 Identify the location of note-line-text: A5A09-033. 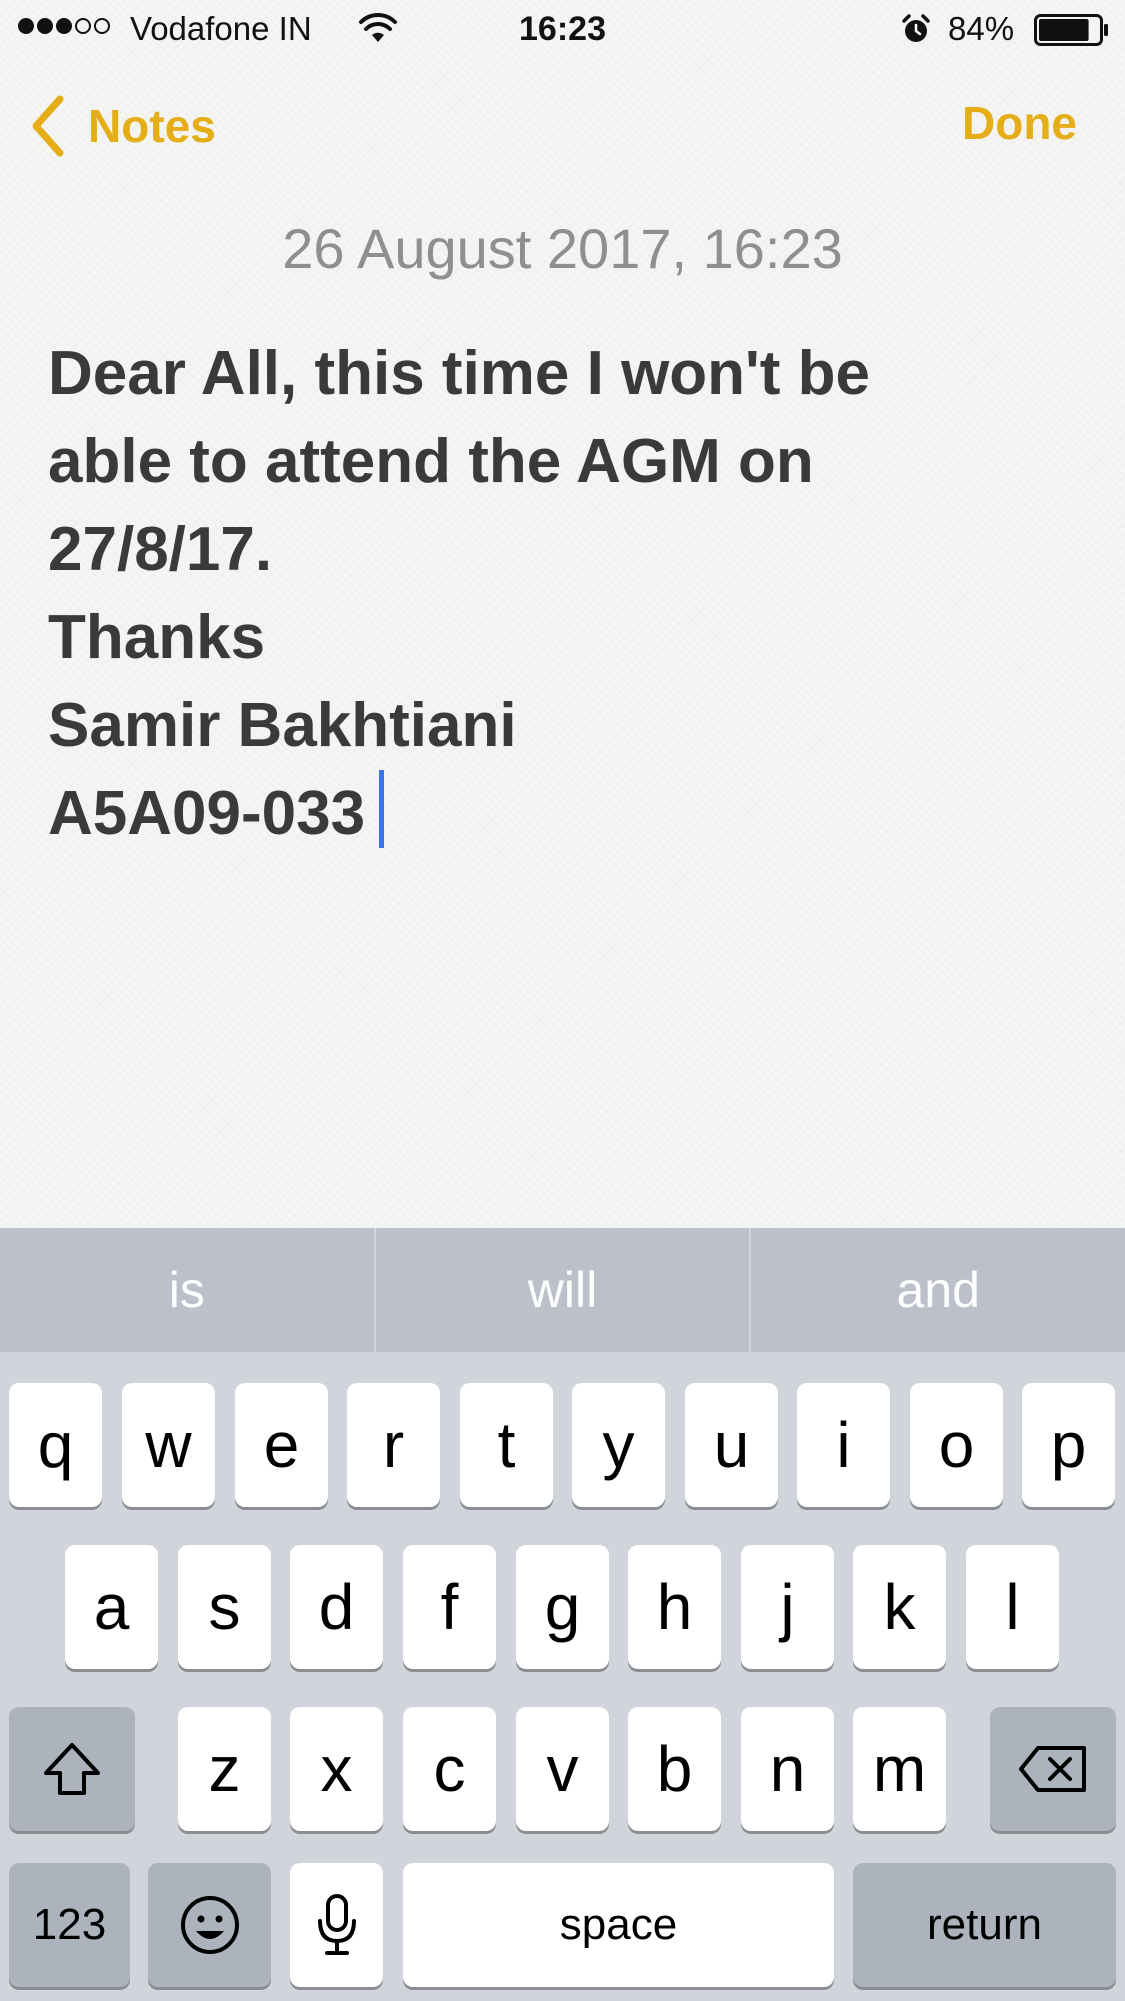
(207, 813).